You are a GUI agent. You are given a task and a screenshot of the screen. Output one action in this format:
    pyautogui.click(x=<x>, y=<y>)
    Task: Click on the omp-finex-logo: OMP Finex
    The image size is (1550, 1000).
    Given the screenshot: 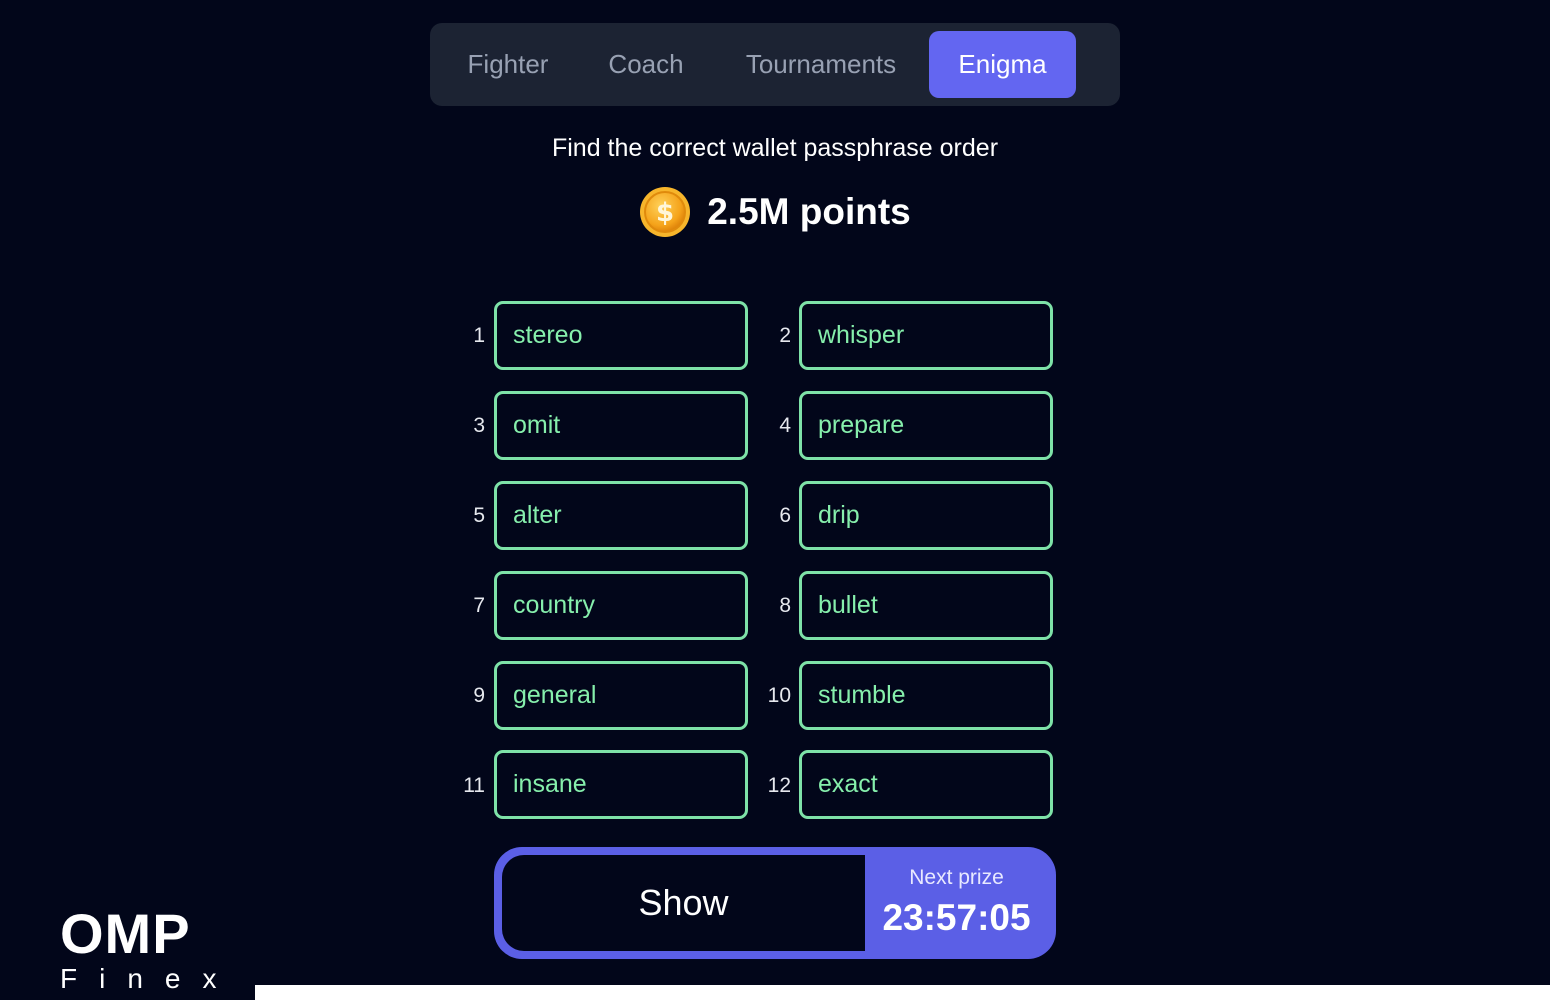 What is the action you would take?
    pyautogui.click(x=150, y=951)
    